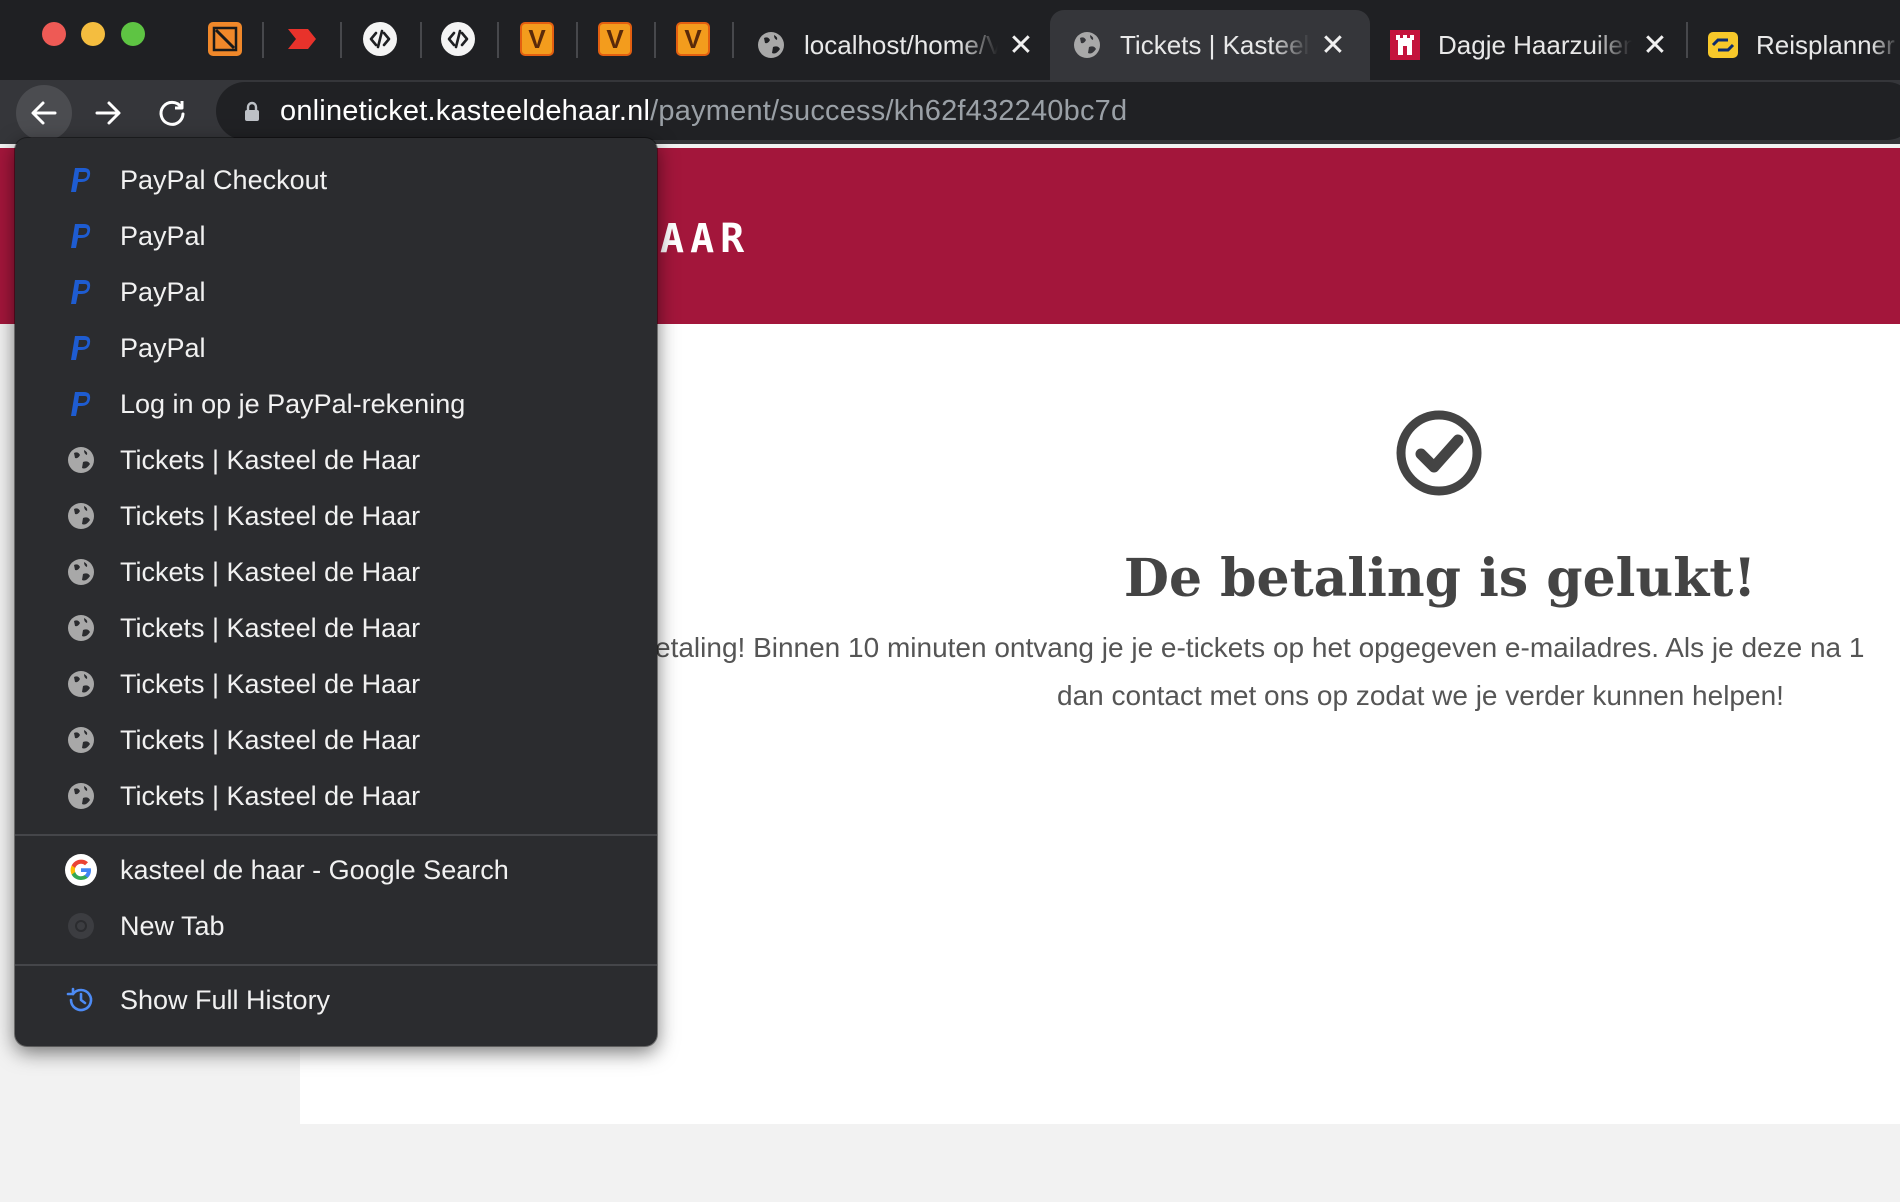 The image size is (1900, 1202). Describe the element at coordinates (705, 239) in the screenshot. I see `site-logo-text: AAR` at that location.